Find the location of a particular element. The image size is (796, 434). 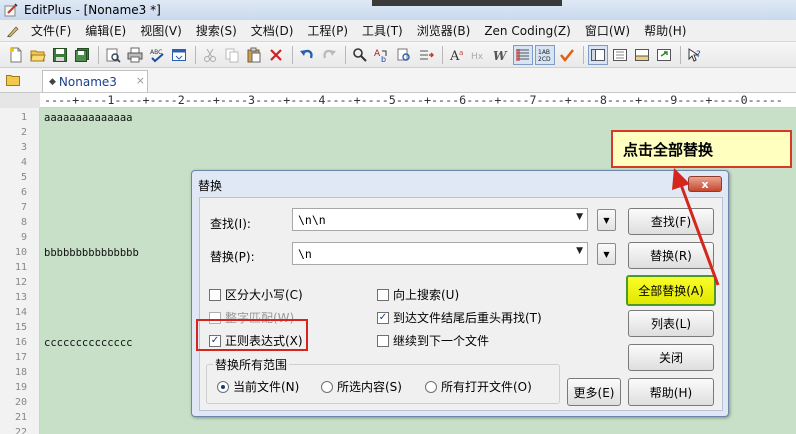

scope-selection-radio: 所选内容(S) is located at coordinates (361, 386).